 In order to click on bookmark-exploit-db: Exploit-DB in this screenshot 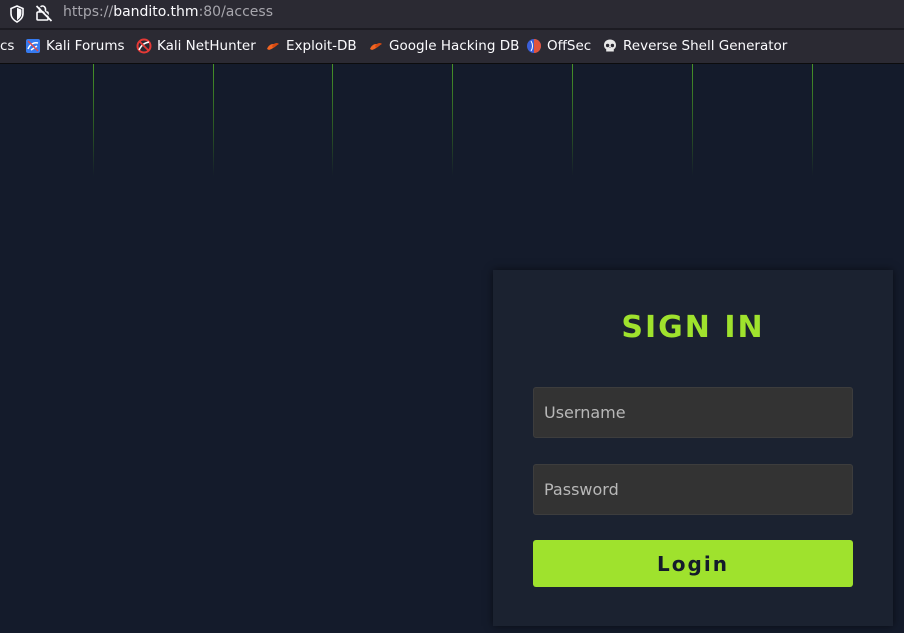, I will do `click(311, 46)`.